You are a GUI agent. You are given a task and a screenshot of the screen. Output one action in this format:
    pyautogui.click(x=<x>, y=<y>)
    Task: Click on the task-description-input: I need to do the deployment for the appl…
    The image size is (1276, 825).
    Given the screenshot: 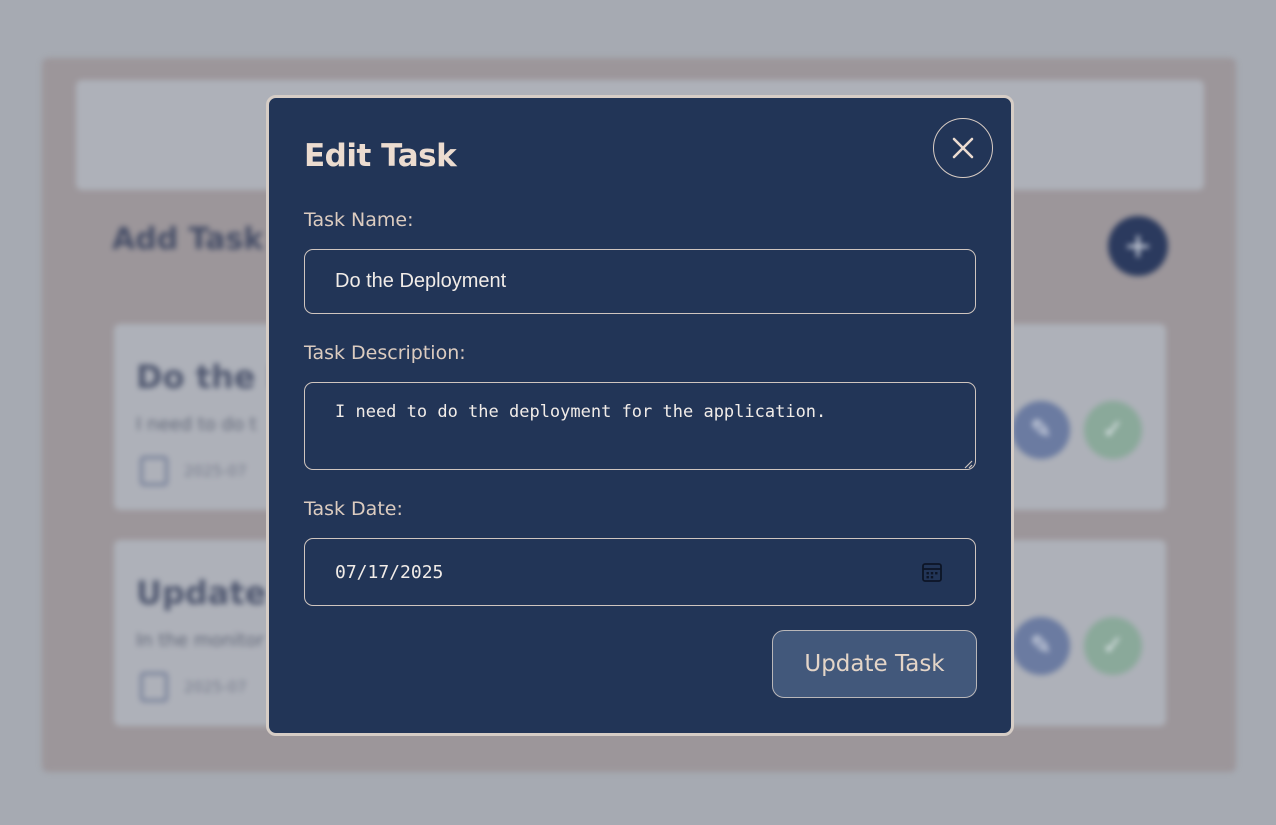 What is the action you would take?
    pyautogui.click(x=640, y=426)
    